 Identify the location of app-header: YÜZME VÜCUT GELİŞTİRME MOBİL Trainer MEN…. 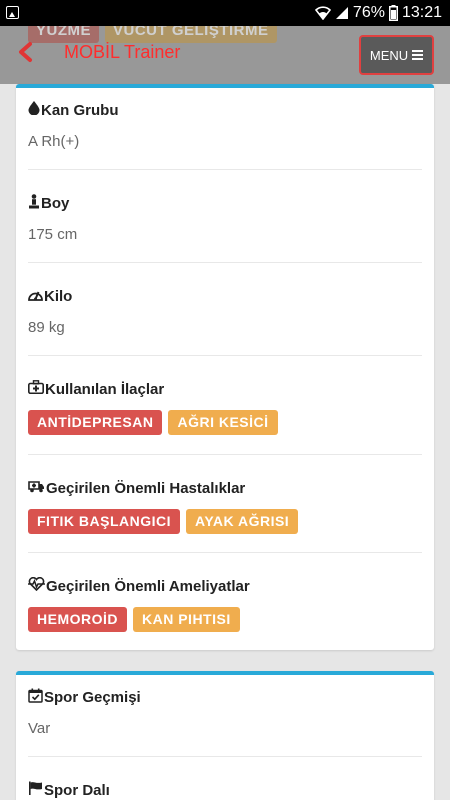
(225, 55).